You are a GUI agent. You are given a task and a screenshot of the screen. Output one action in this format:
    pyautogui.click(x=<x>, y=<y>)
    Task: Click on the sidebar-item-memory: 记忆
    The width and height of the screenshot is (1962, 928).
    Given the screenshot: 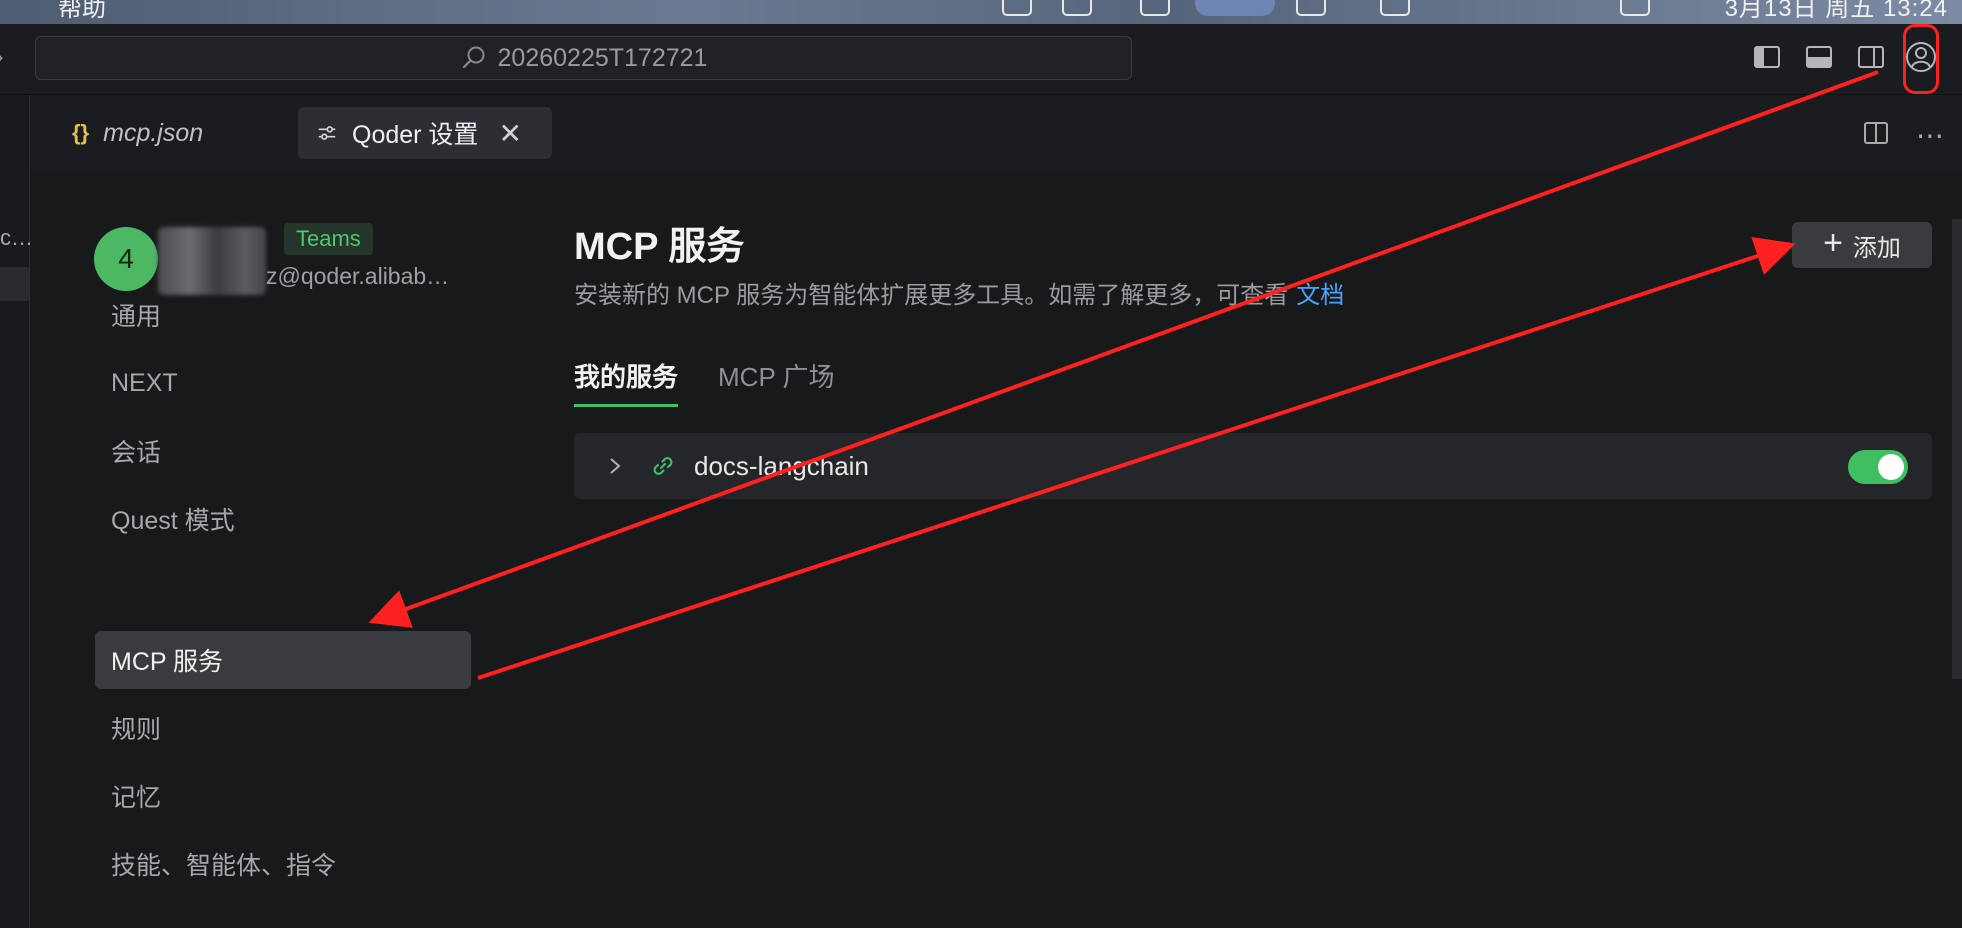 What is the action you would take?
    pyautogui.click(x=283, y=796)
    